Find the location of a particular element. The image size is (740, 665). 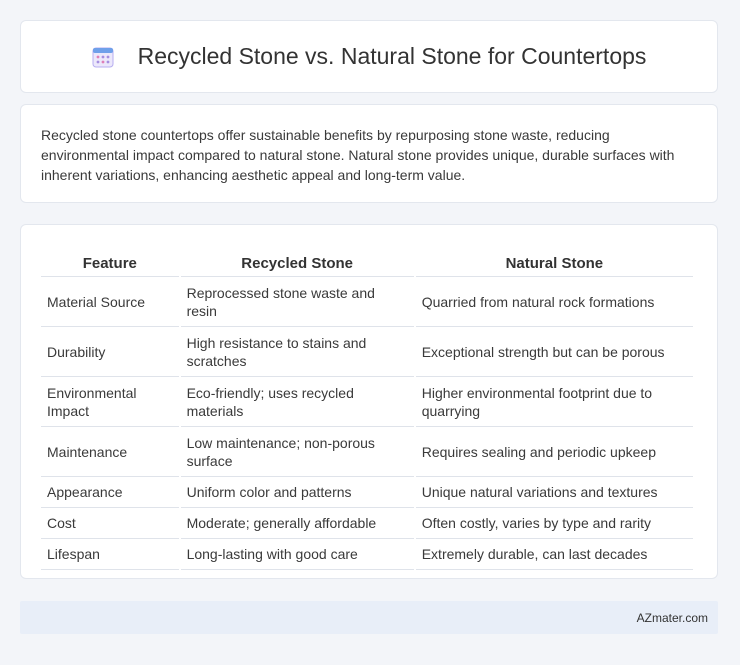

recycled-cell: Uniform color and patterns is located at coordinates (297, 492).